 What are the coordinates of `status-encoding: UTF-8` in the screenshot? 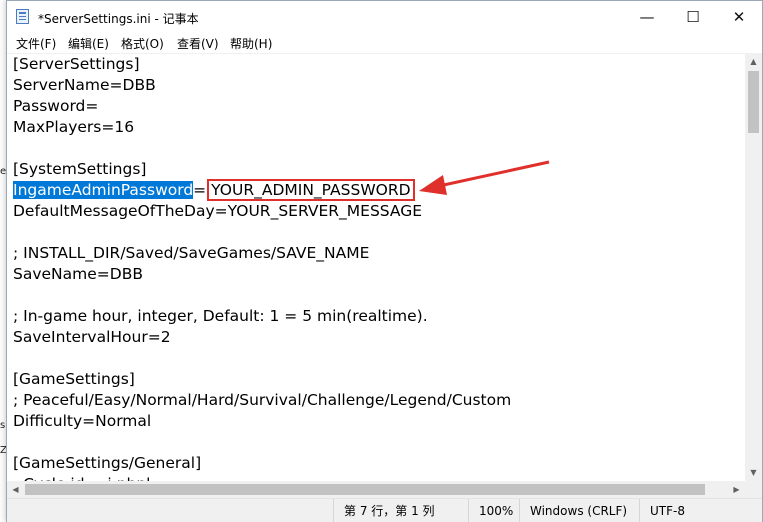 It's located at (700, 510).